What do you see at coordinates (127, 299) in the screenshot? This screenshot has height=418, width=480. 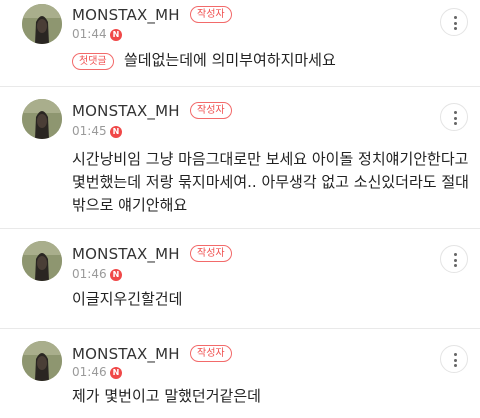 I see `comment-text: 이글지우긴할건데` at bounding box center [127, 299].